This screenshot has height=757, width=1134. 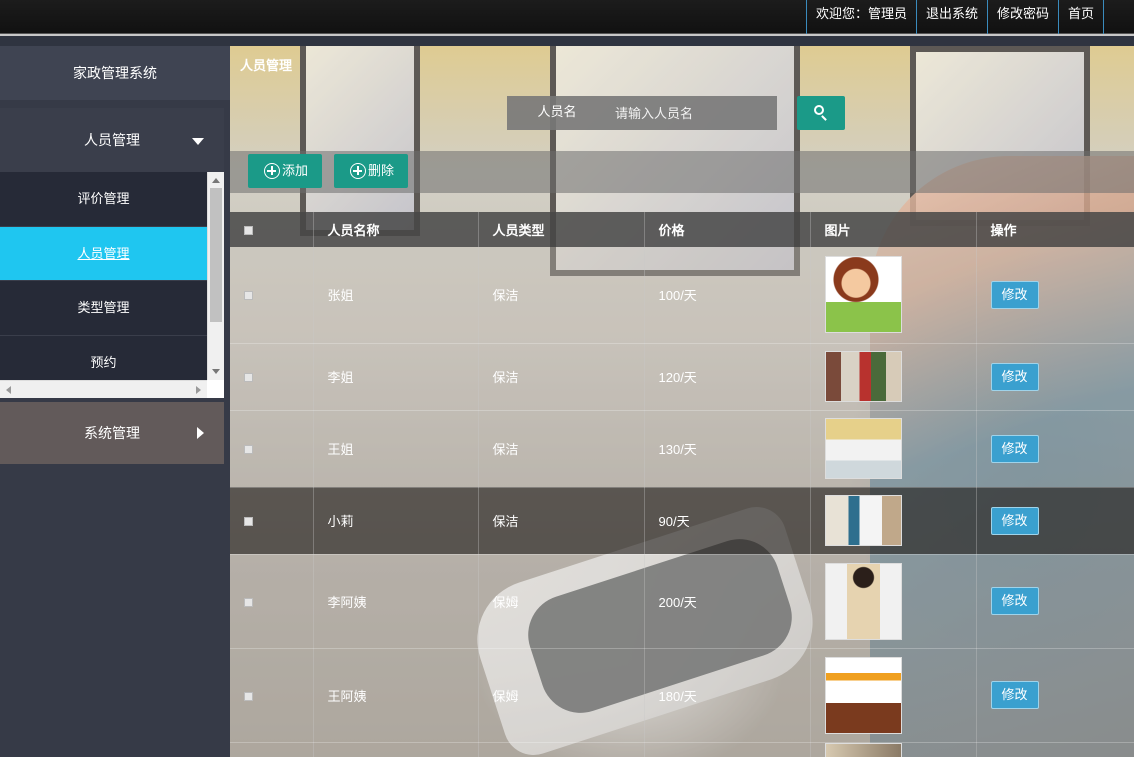 What do you see at coordinates (819, 110) in the screenshot?
I see `search-icon` at bounding box center [819, 110].